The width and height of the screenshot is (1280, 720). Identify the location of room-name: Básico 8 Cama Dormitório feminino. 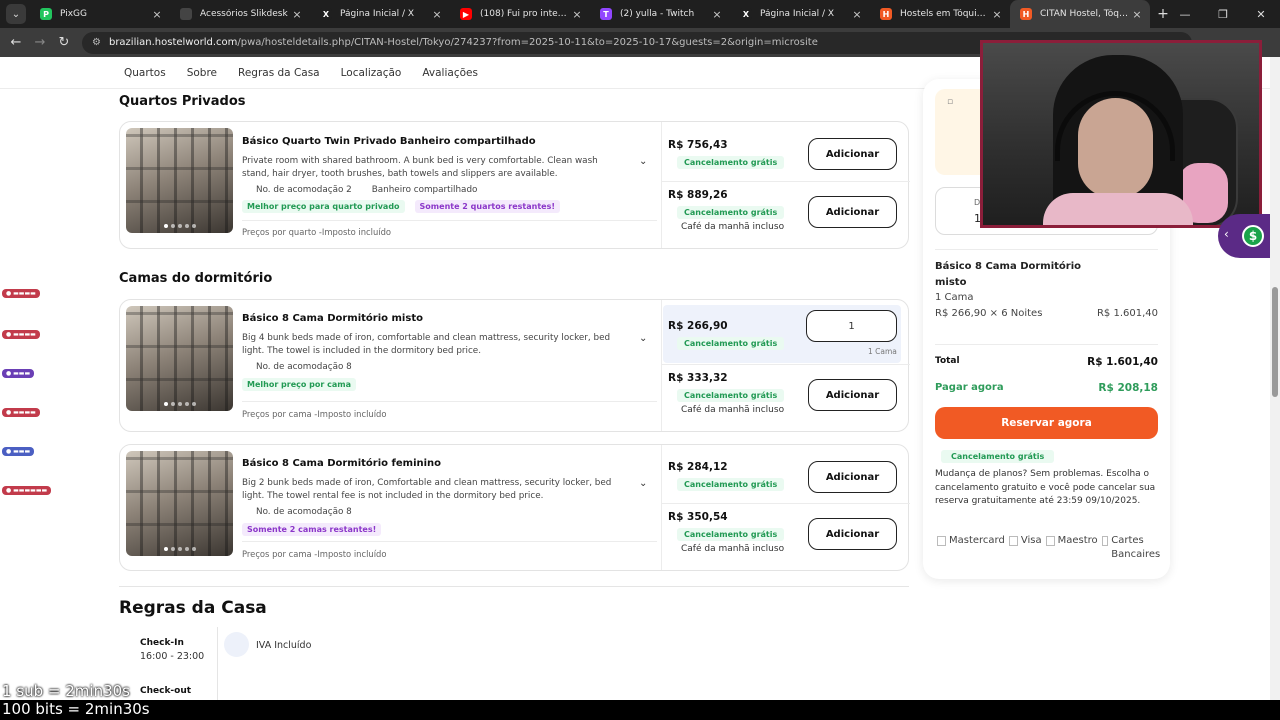
(342, 463).